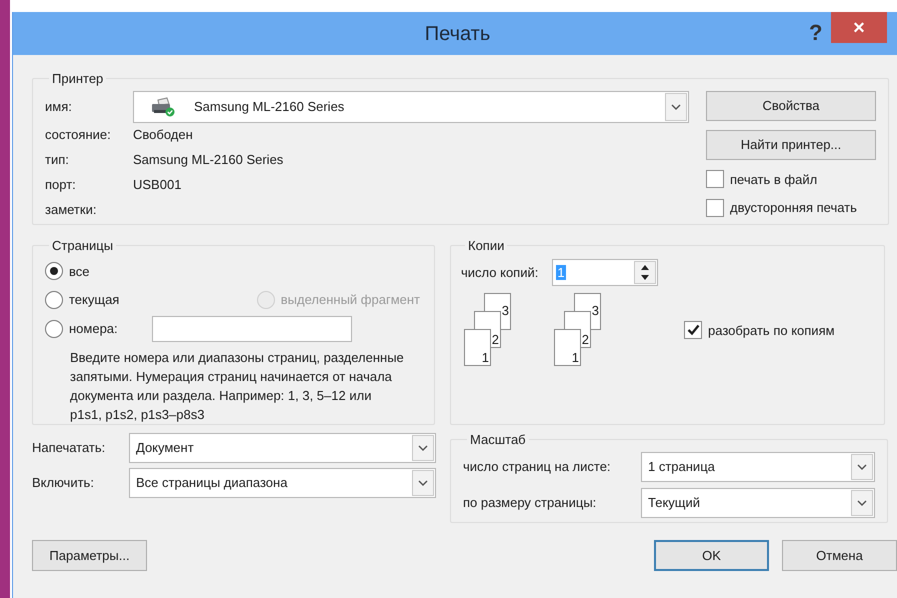  What do you see at coordinates (774, 179) in the screenshot?
I see `checkbox-label: печать в файл` at bounding box center [774, 179].